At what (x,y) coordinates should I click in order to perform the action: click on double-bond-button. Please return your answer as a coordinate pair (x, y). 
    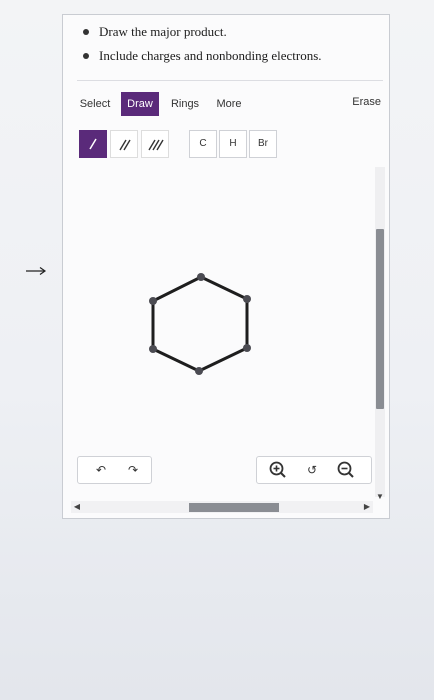
    Looking at the image, I should click on (124, 144).